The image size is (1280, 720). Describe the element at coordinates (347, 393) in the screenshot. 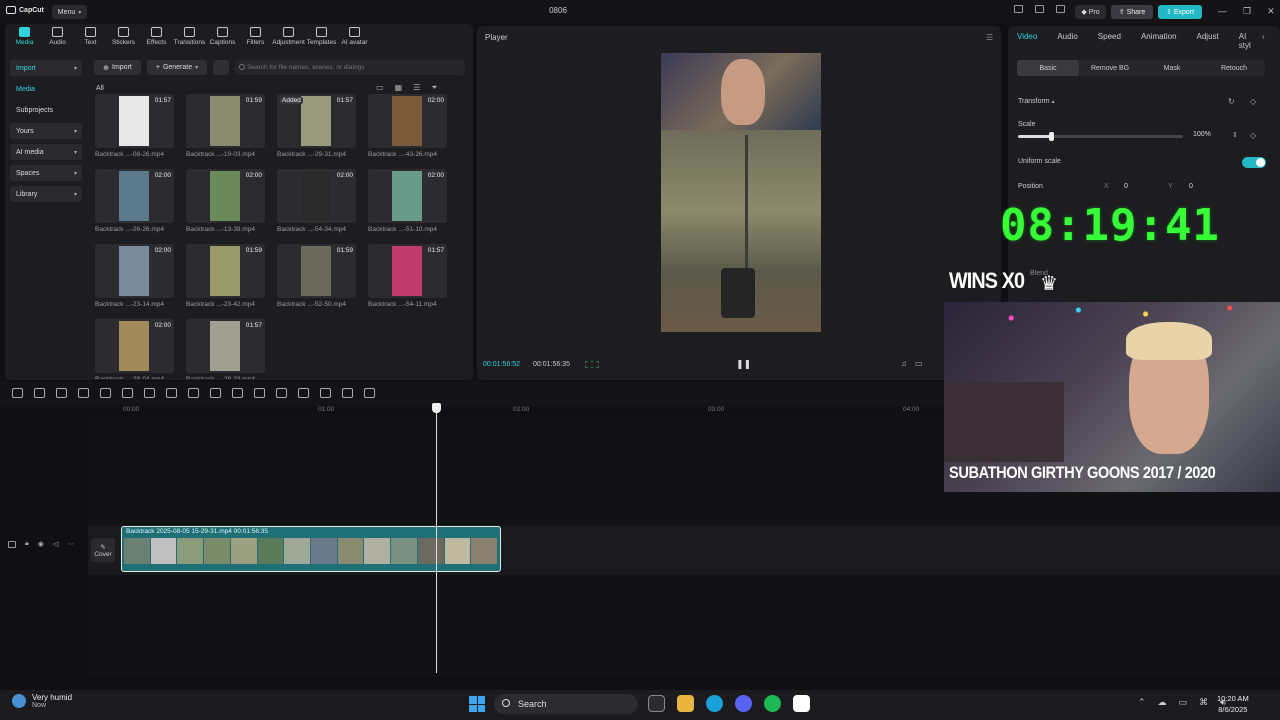

I see `camera-track-icon` at that location.